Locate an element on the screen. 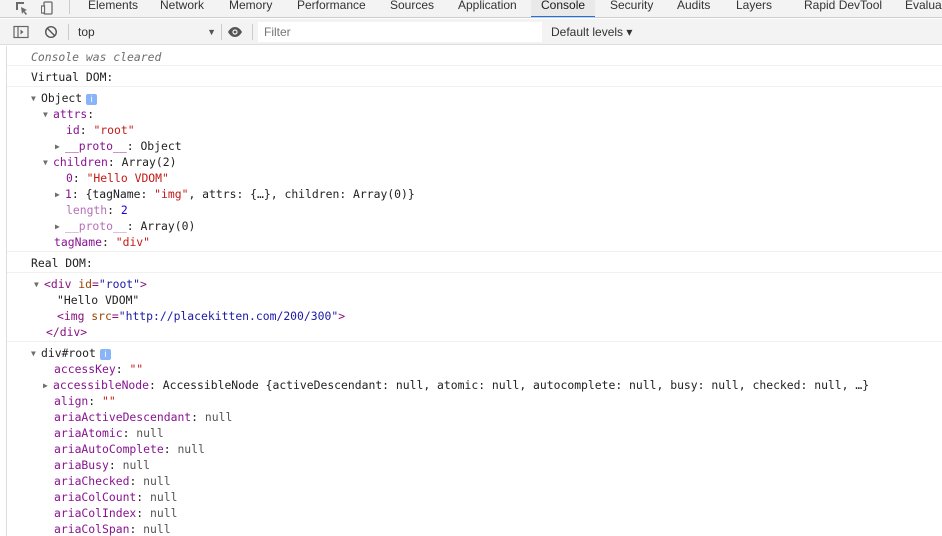 Image resolution: width=942 pixels, height=536 pixels. tree-prop-aria: ariaActiveDescendant: null is located at coordinates (143, 417).